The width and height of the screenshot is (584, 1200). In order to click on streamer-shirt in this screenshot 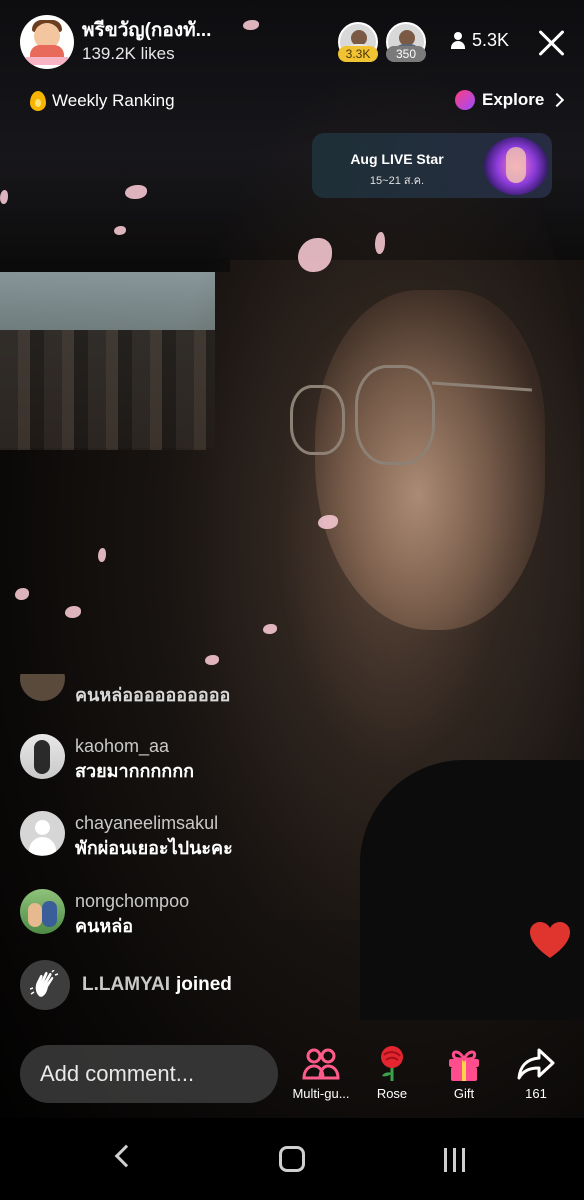, I will do `click(472, 890)`.